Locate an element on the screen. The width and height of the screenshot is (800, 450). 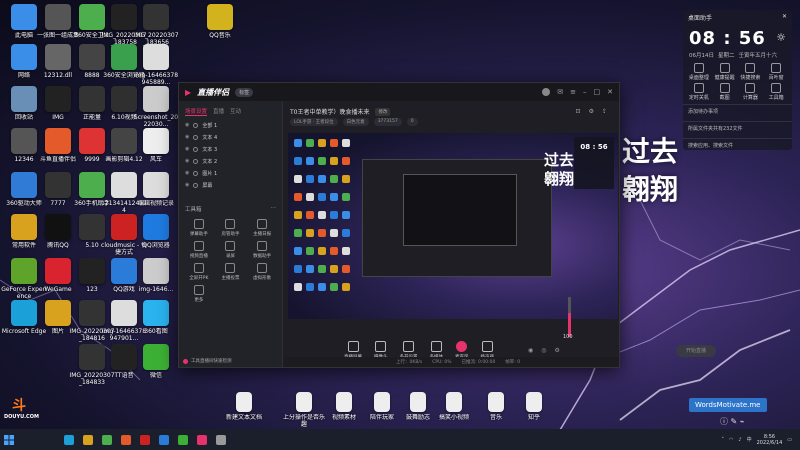
douyu-taskbar-icon is located at coordinates (126, 439).